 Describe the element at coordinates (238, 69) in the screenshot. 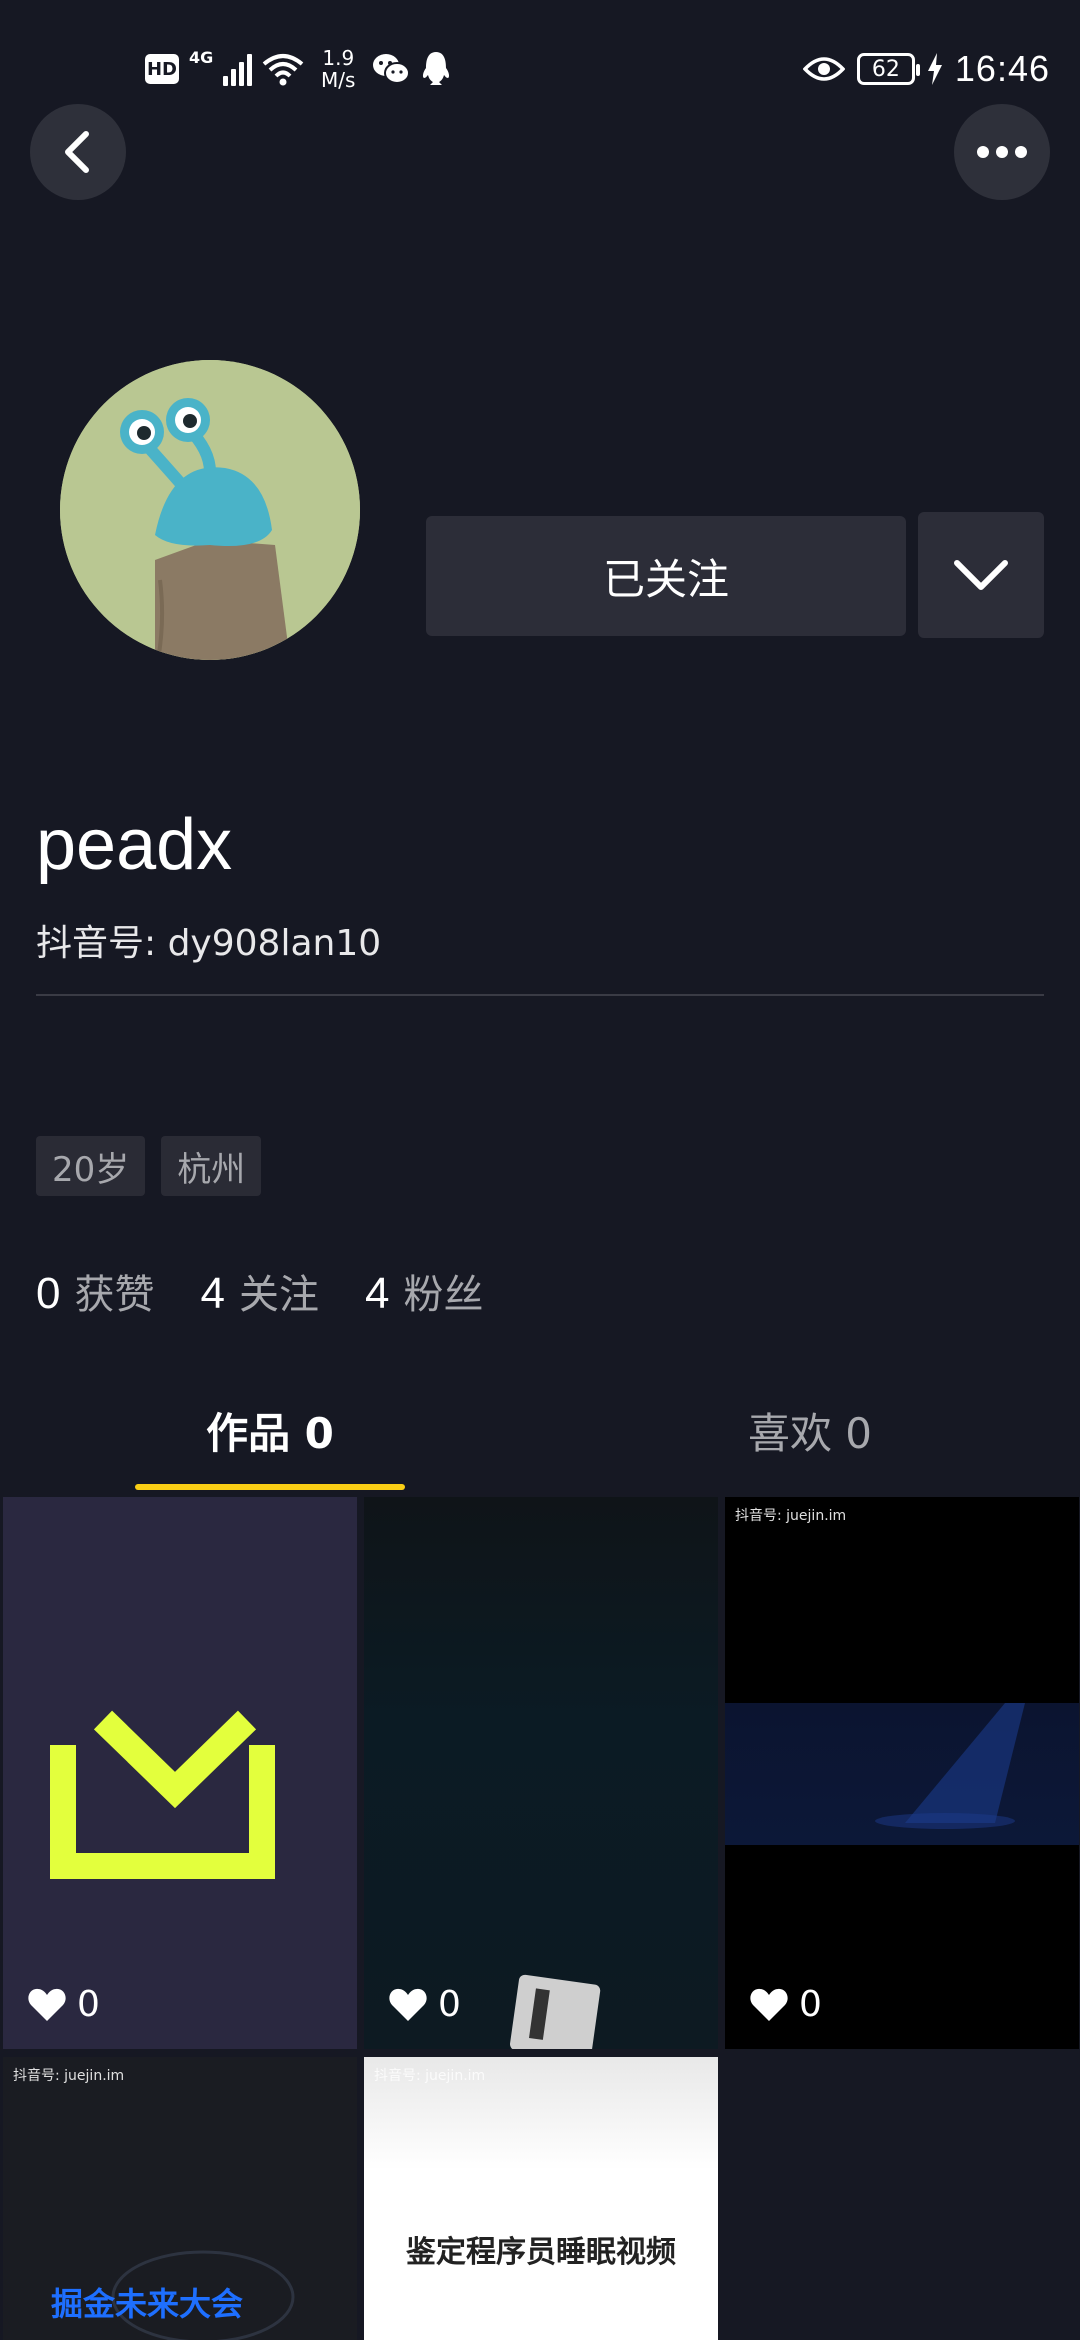

I see `signal-icon` at that location.